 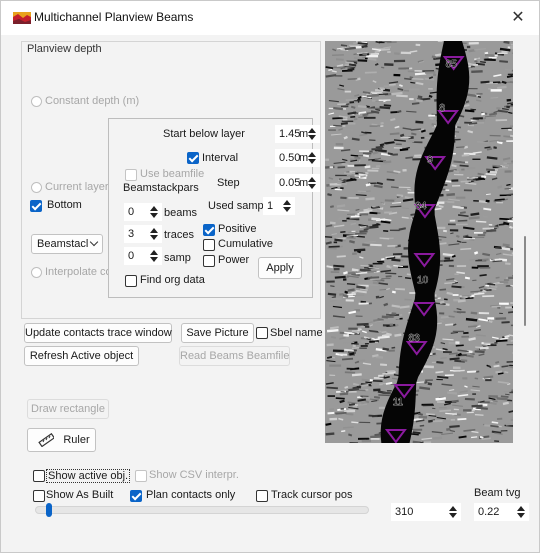 What do you see at coordinates (202, 510) in the screenshot?
I see `position-slider` at bounding box center [202, 510].